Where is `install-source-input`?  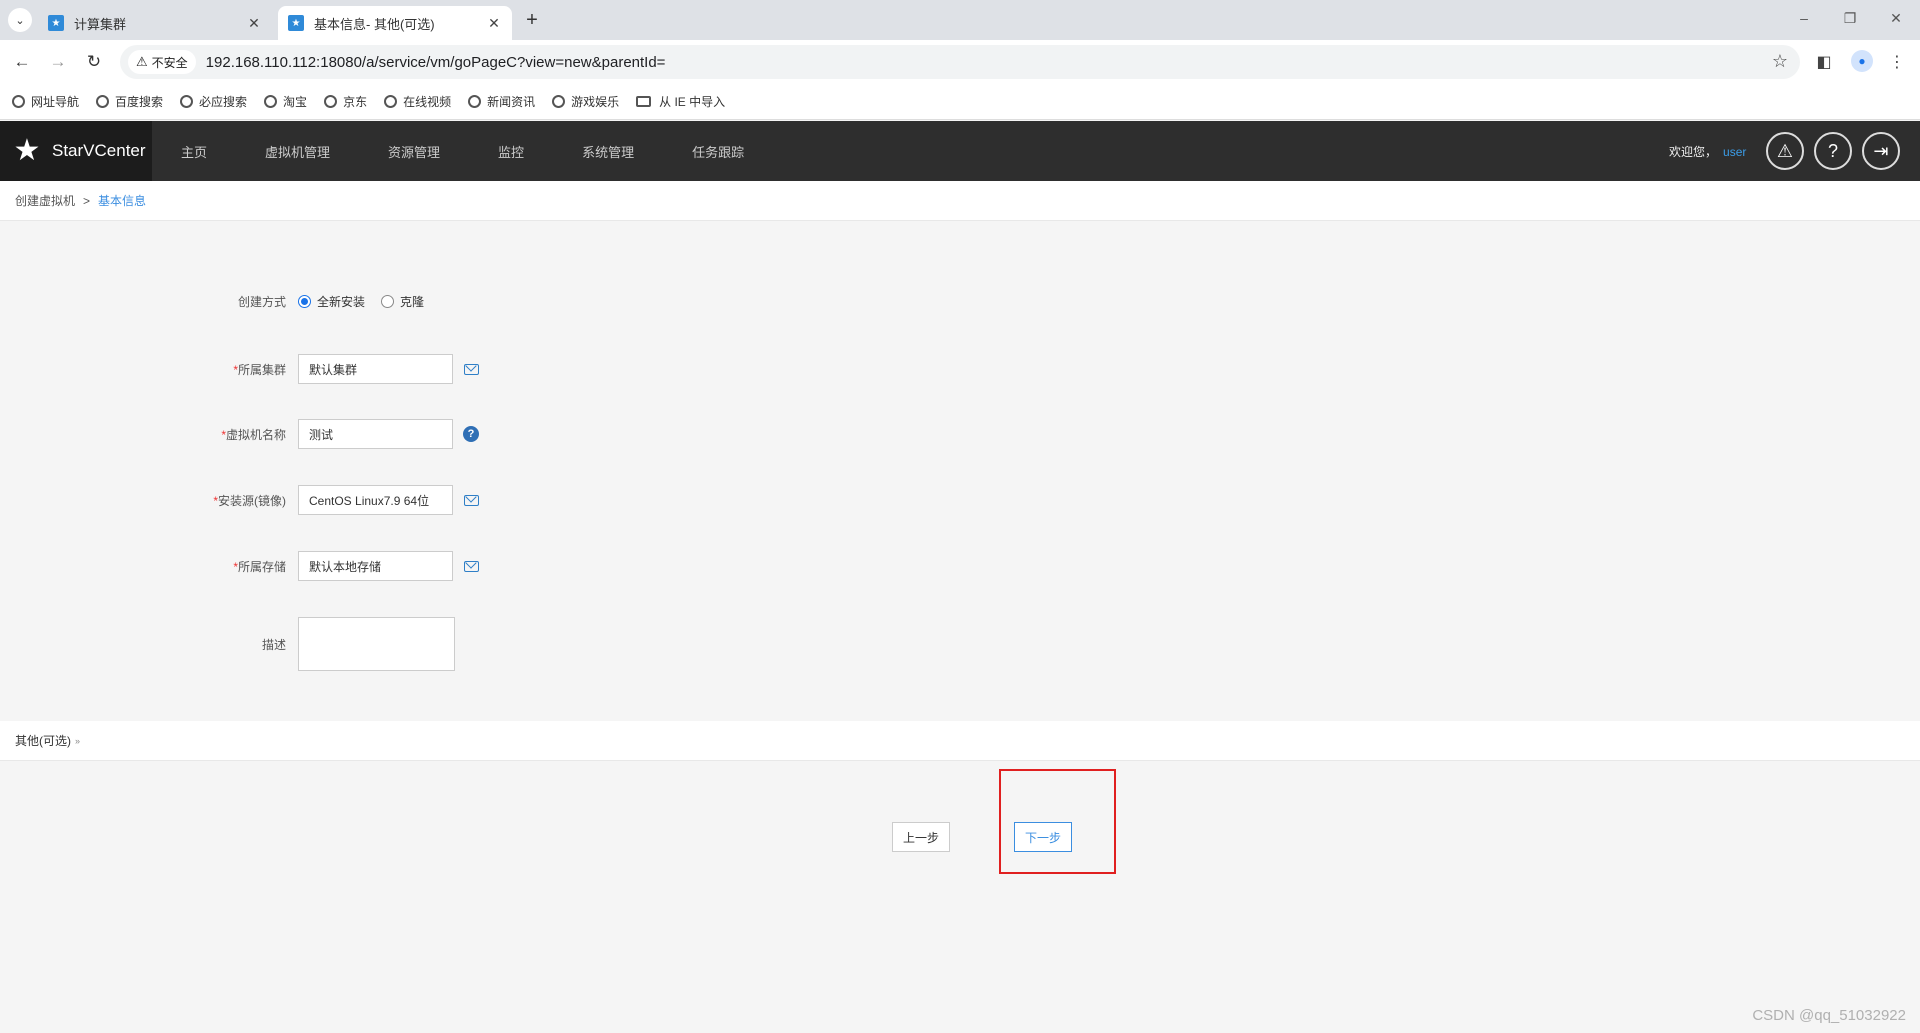 install-source-input is located at coordinates (375, 500).